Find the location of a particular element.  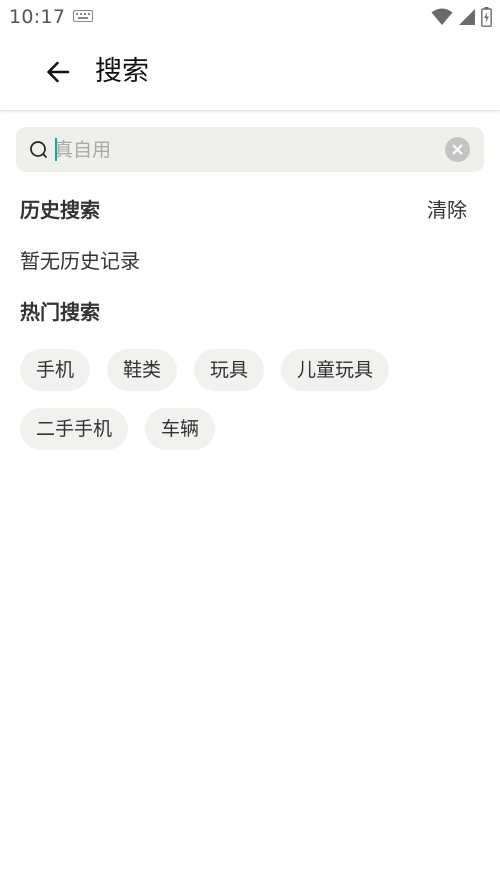

search-box is located at coordinates (250, 149).